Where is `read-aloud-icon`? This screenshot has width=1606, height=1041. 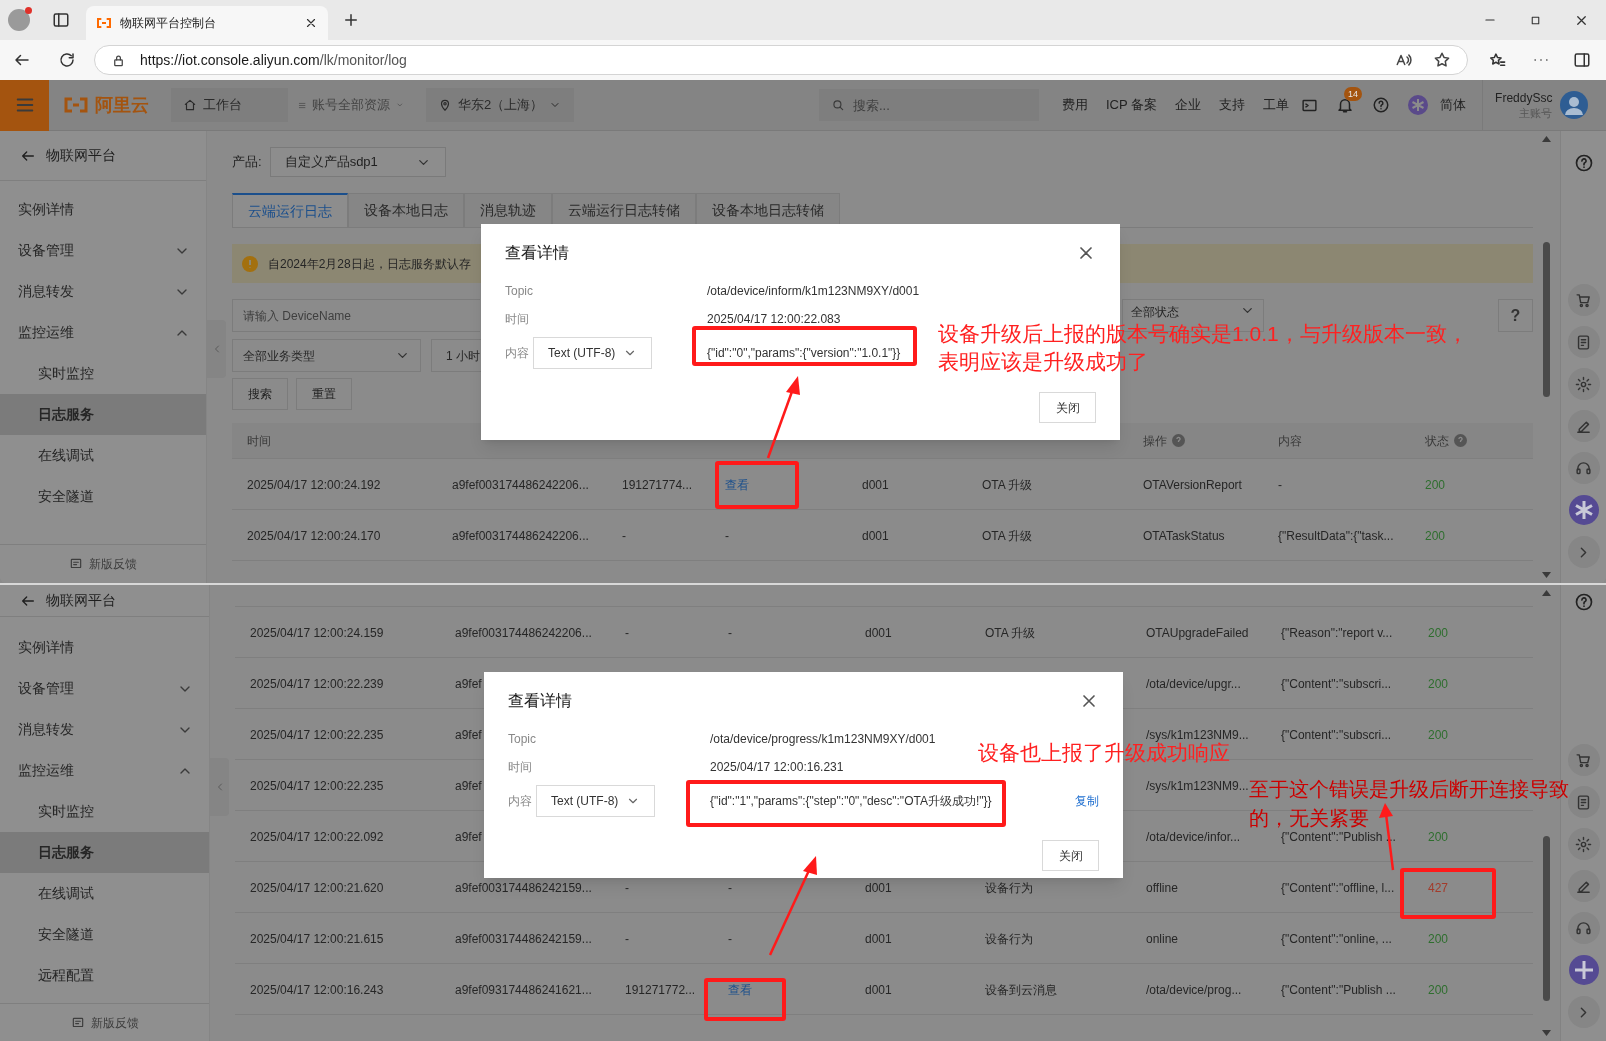 read-aloud-icon is located at coordinates (1404, 60).